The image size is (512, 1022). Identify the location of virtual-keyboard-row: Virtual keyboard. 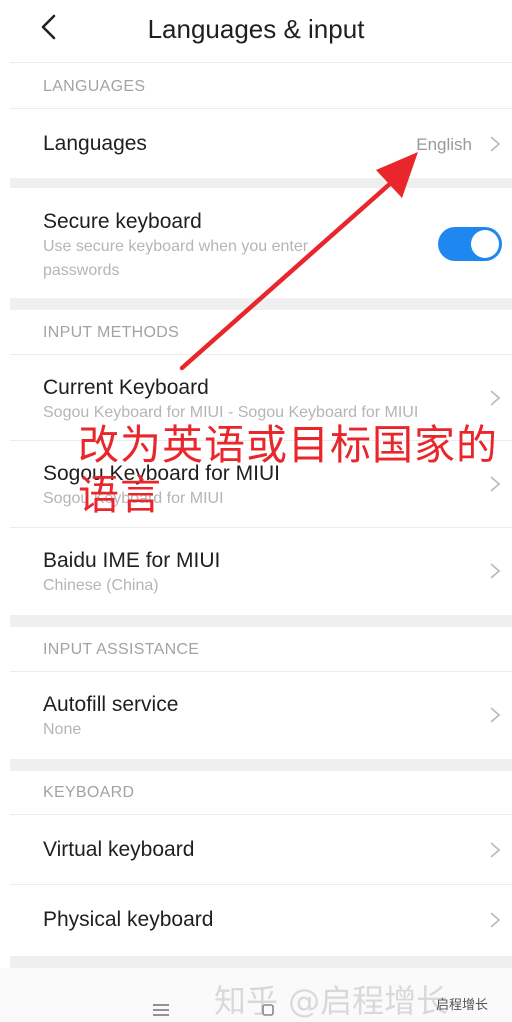
(256, 850).